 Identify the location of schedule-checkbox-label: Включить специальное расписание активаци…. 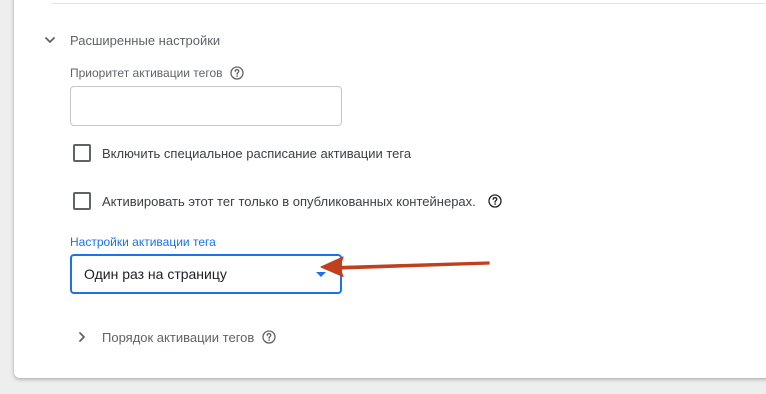
(256, 153).